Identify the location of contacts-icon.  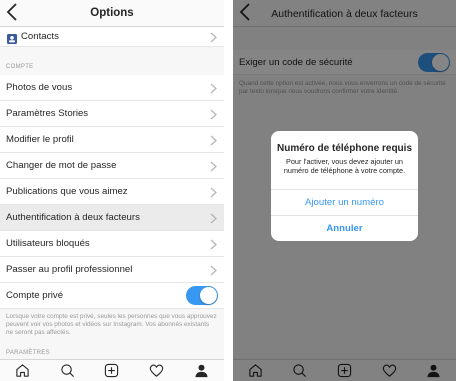
(12, 37).